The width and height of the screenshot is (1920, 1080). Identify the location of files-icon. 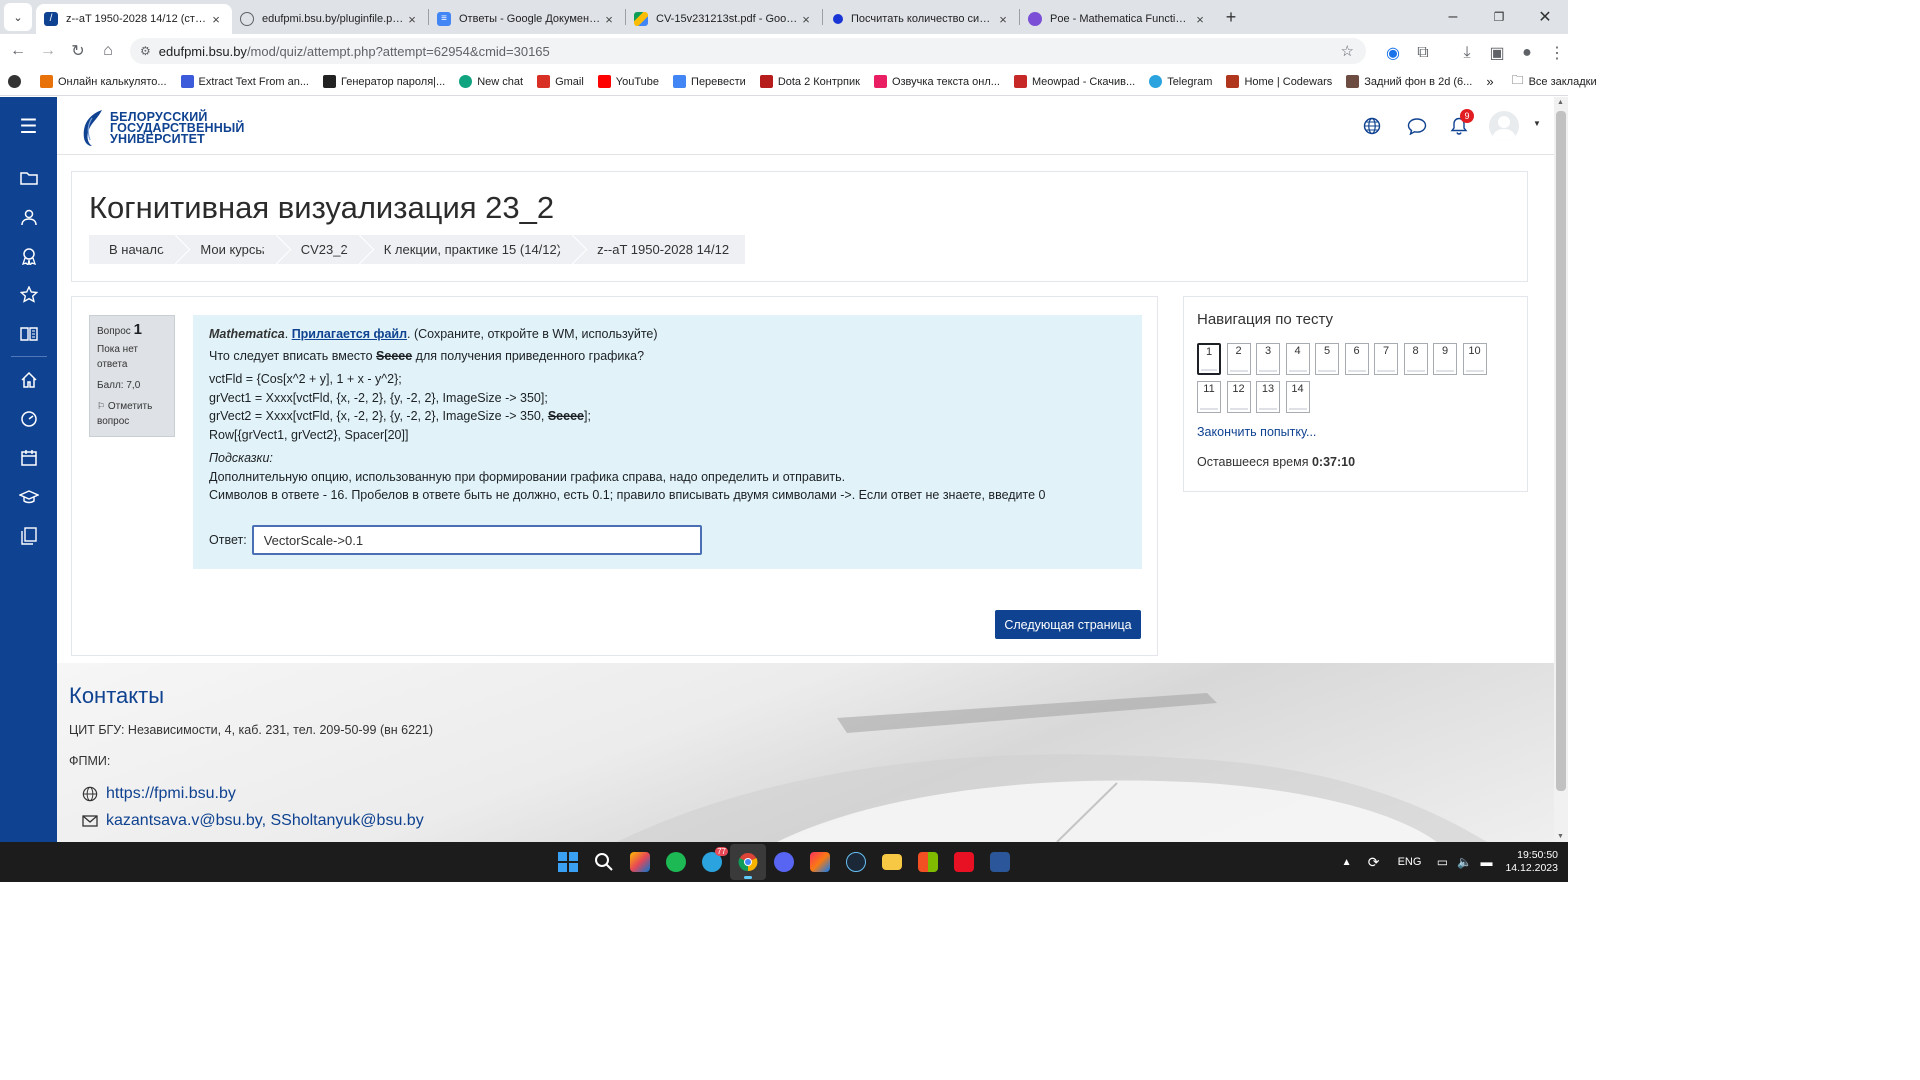
(28, 535).